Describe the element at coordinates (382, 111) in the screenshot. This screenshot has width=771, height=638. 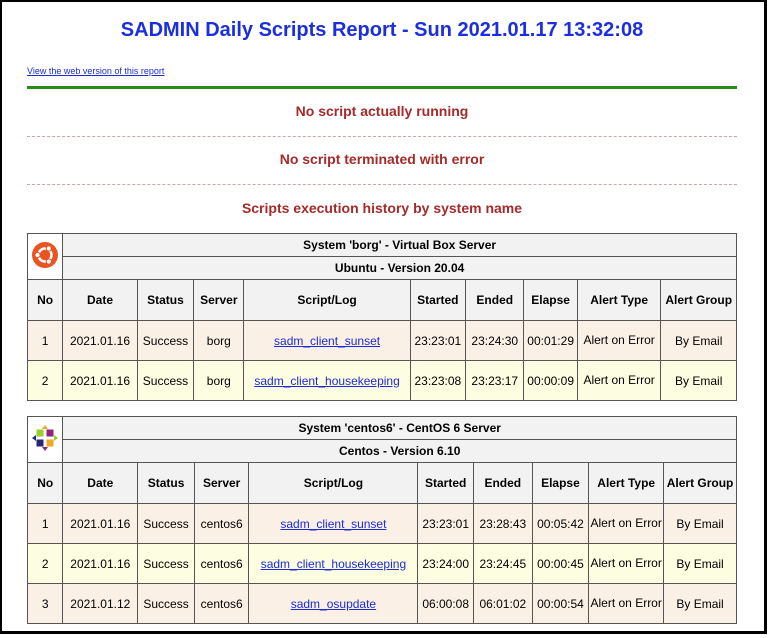
I see `no-running-message: No script actually running` at that location.